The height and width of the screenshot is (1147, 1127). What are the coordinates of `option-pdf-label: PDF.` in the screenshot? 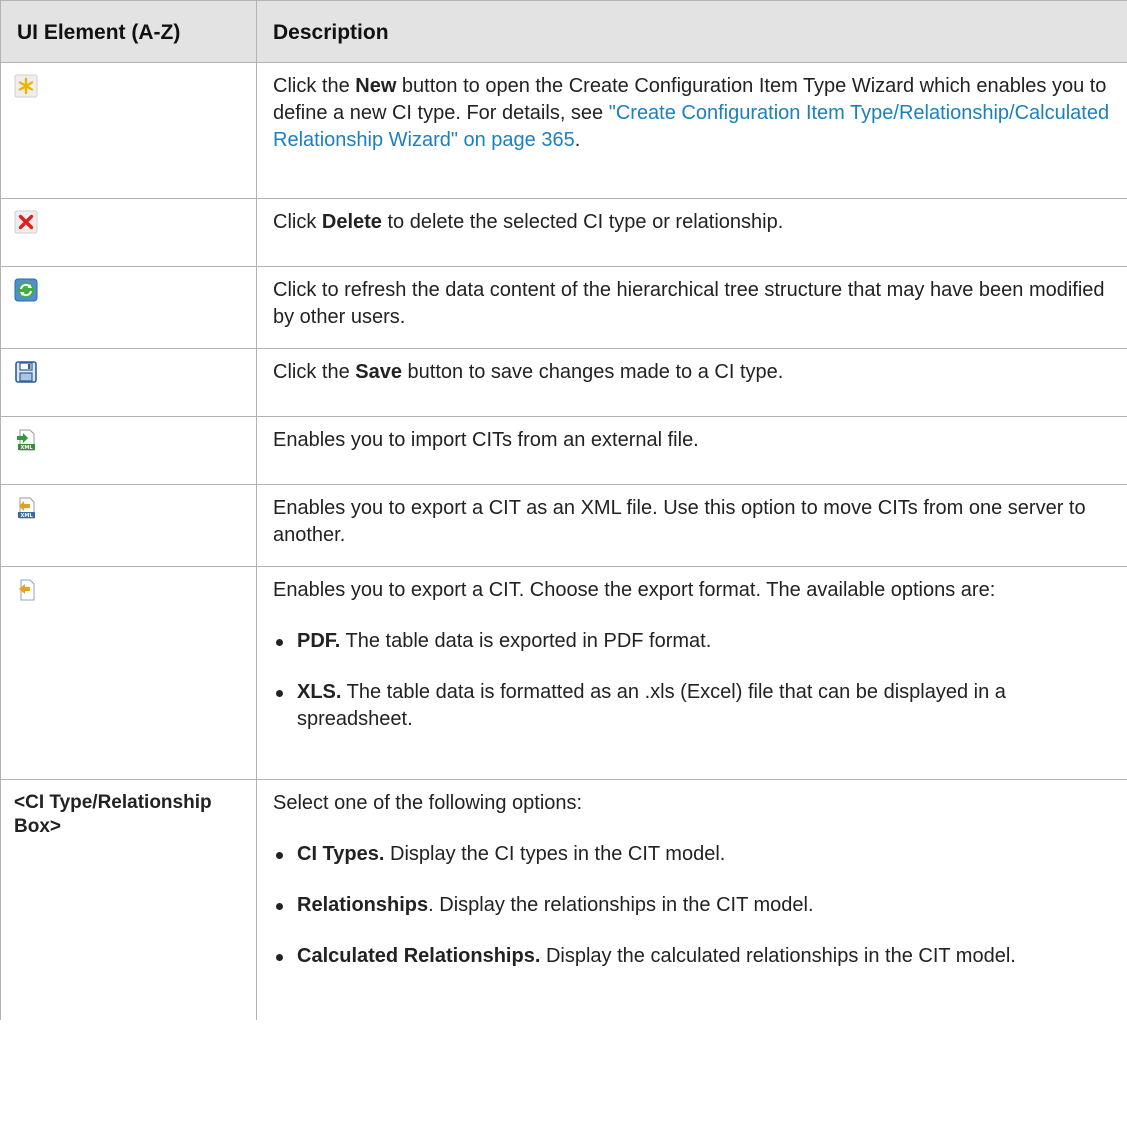 It's located at (319, 641).